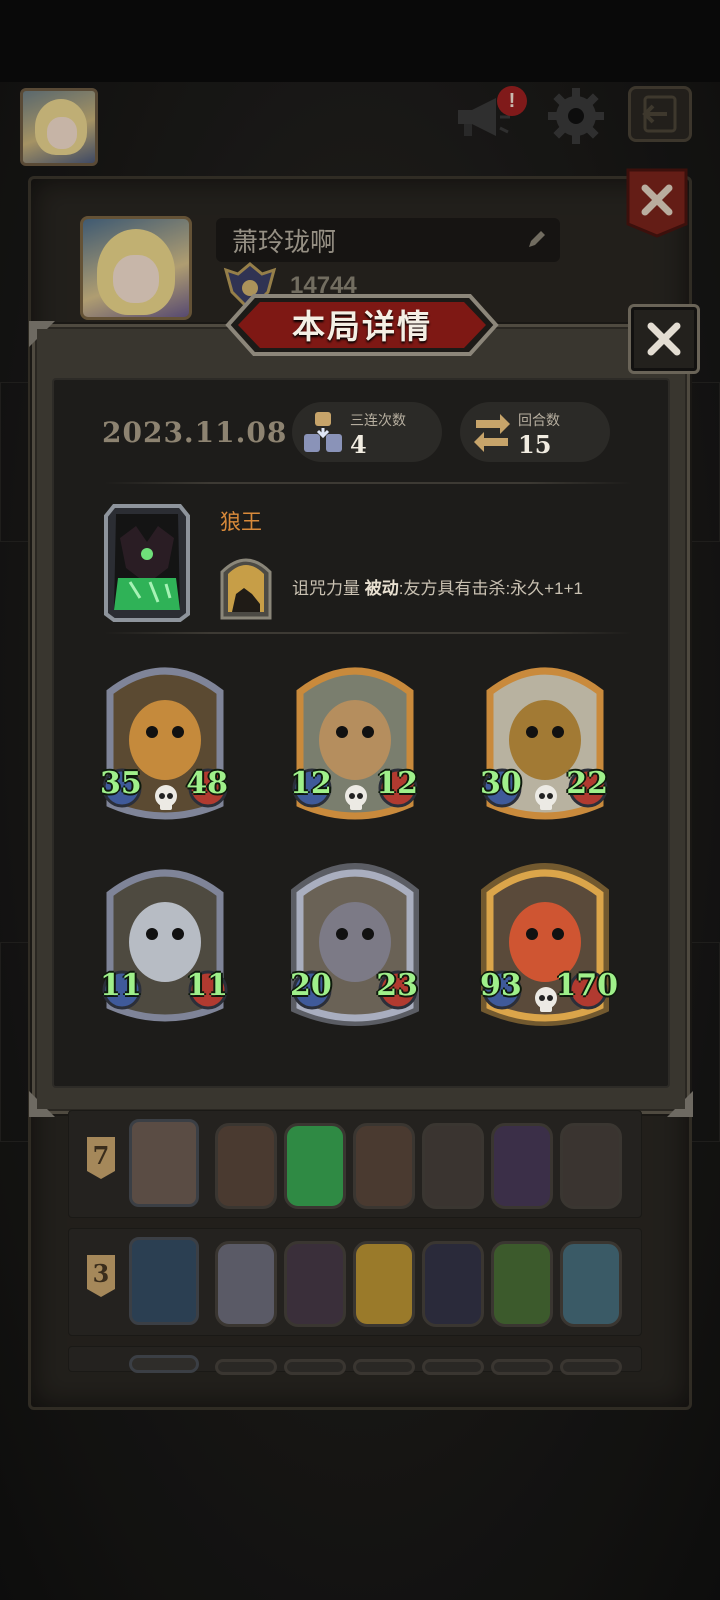 The height and width of the screenshot is (1600, 720). Describe the element at coordinates (165, 943) in the screenshot. I see `unit-card-tin-robot: 11 11` at that location.